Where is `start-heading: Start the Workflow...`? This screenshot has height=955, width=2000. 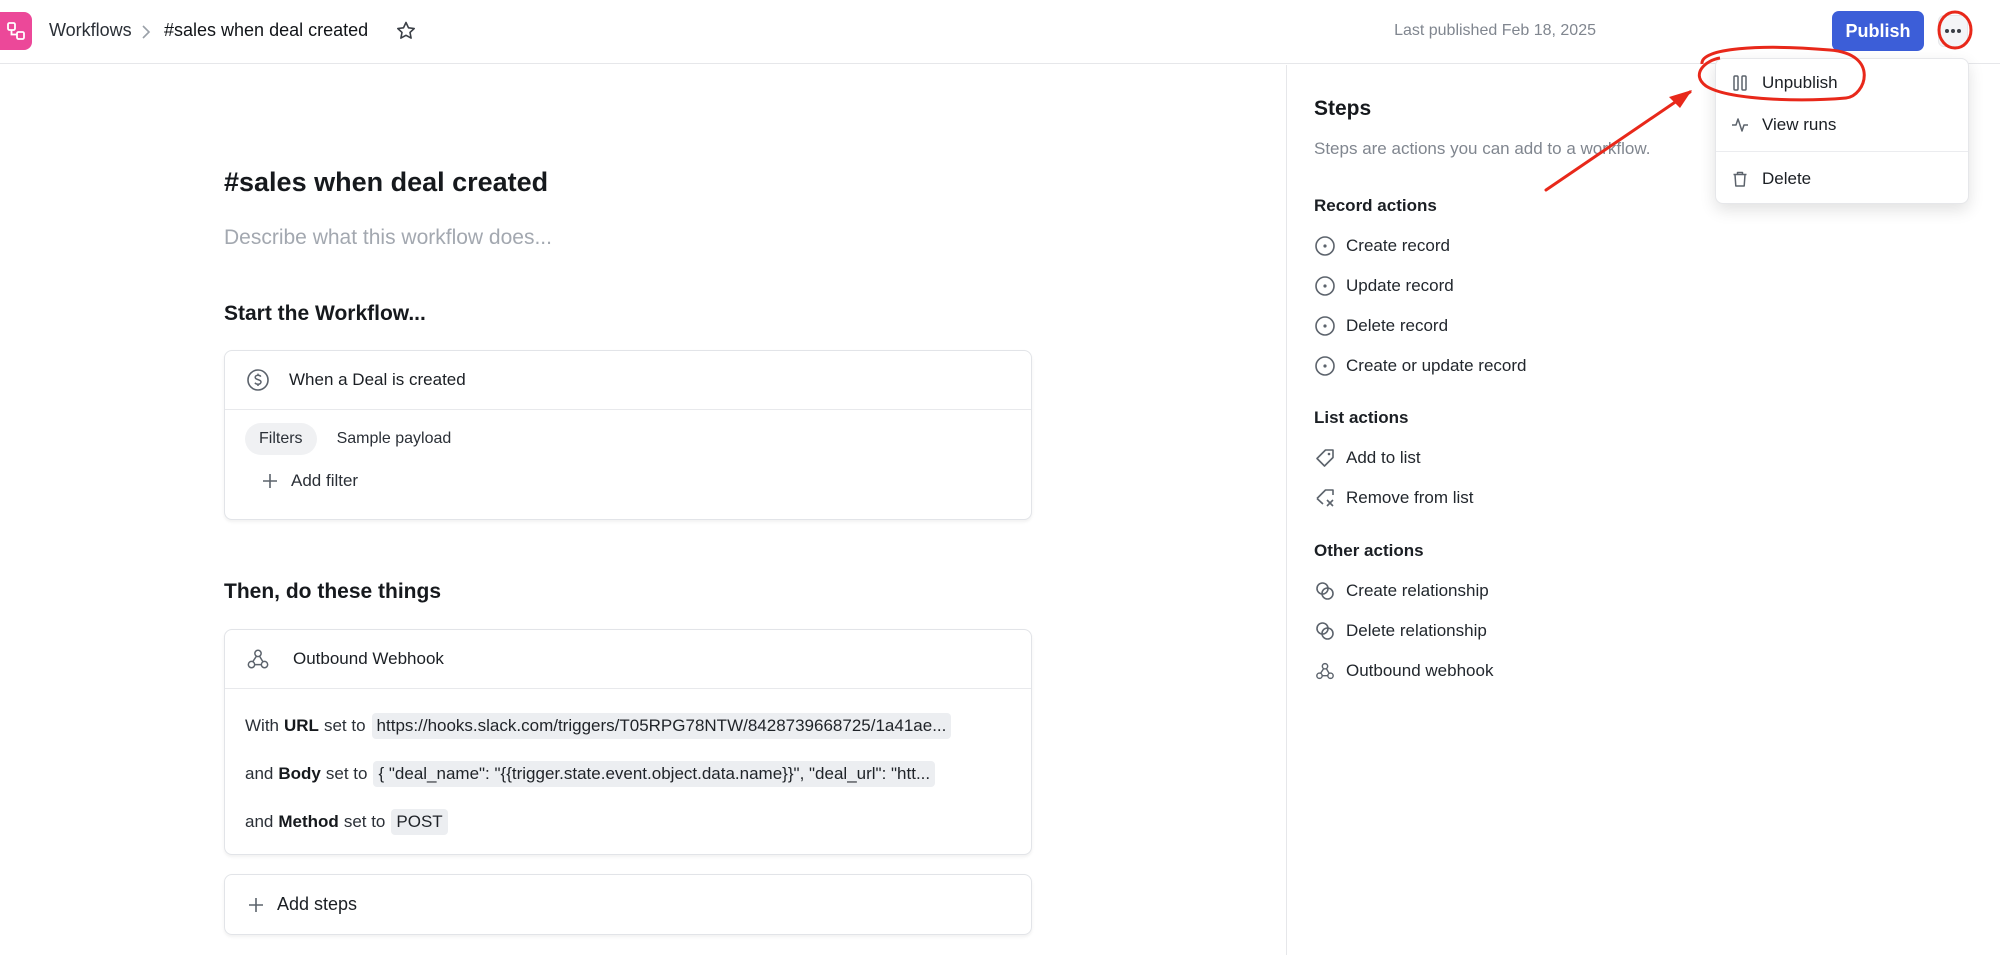 start-heading: Start the Workflow... is located at coordinates (325, 313).